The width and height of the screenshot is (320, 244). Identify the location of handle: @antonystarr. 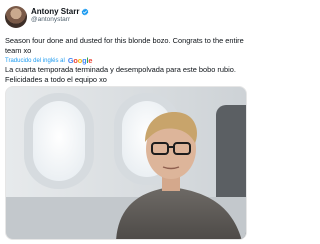
(50, 20).